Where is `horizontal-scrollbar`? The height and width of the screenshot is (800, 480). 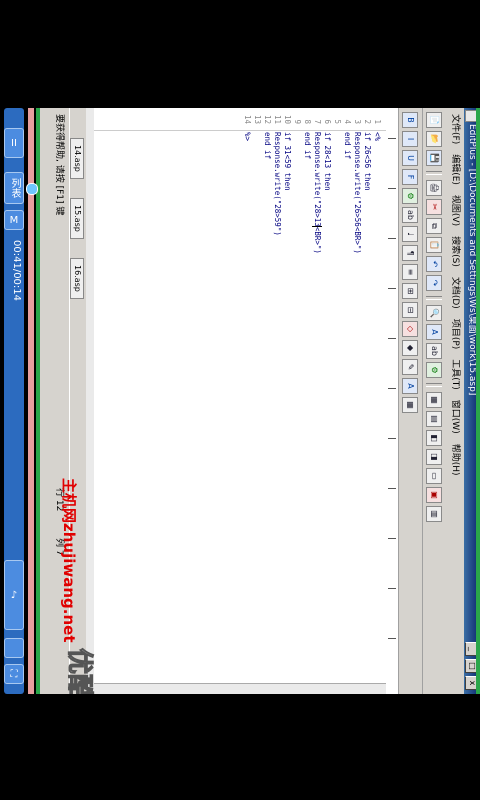 horizontal-scrollbar is located at coordinates (90, 401).